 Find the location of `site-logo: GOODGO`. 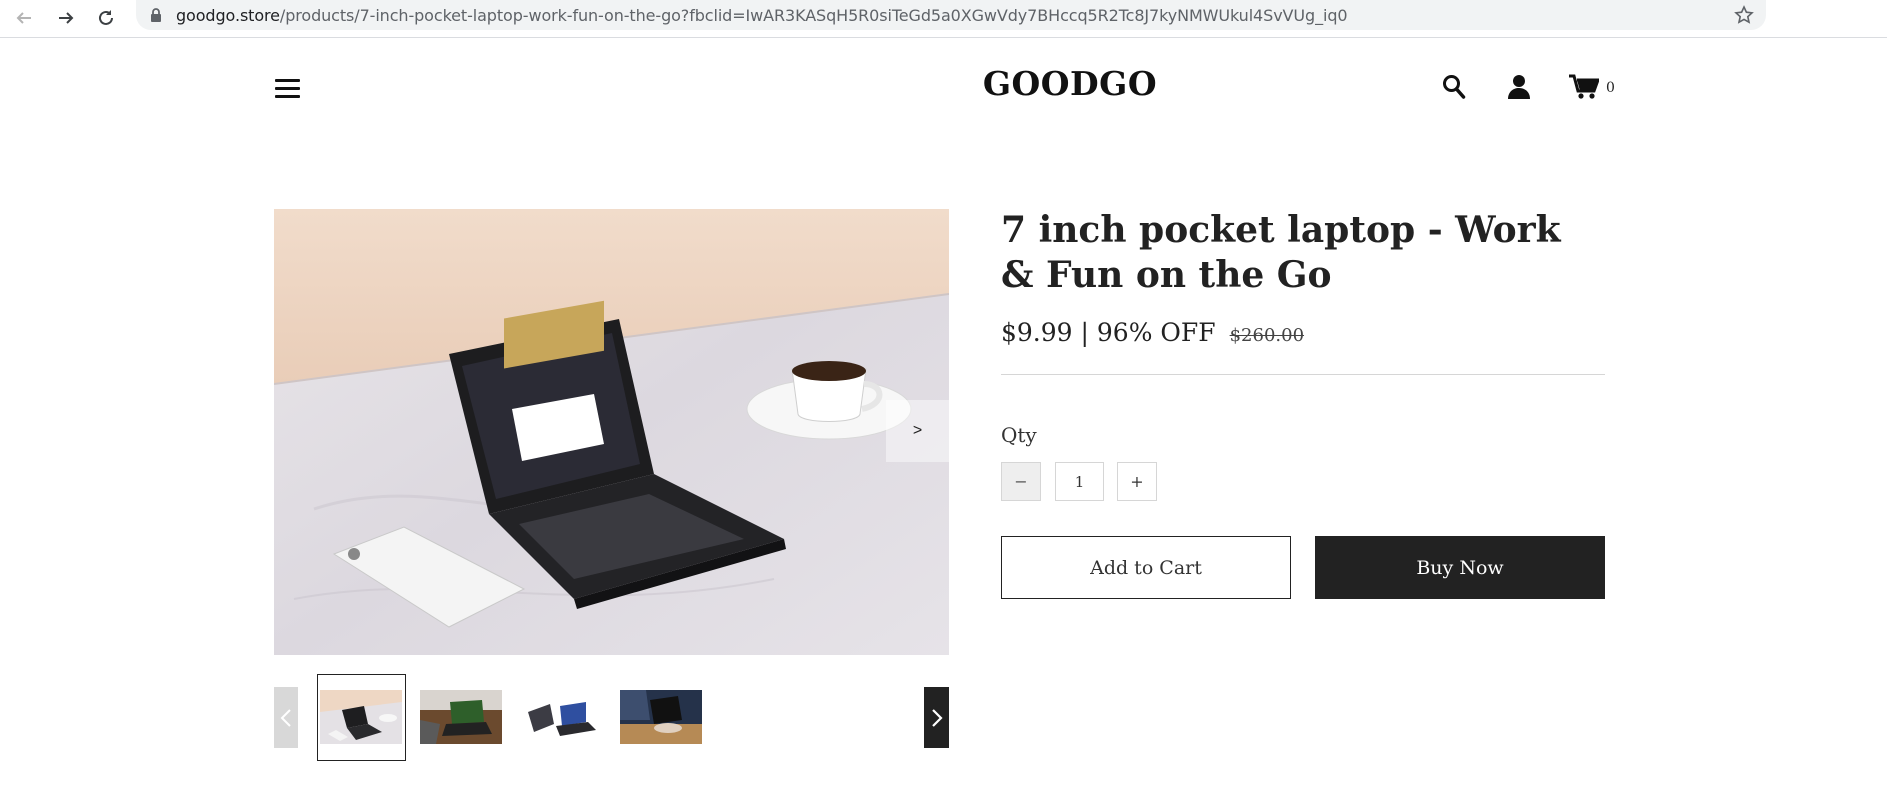

site-logo: GOODGO is located at coordinates (1070, 83).